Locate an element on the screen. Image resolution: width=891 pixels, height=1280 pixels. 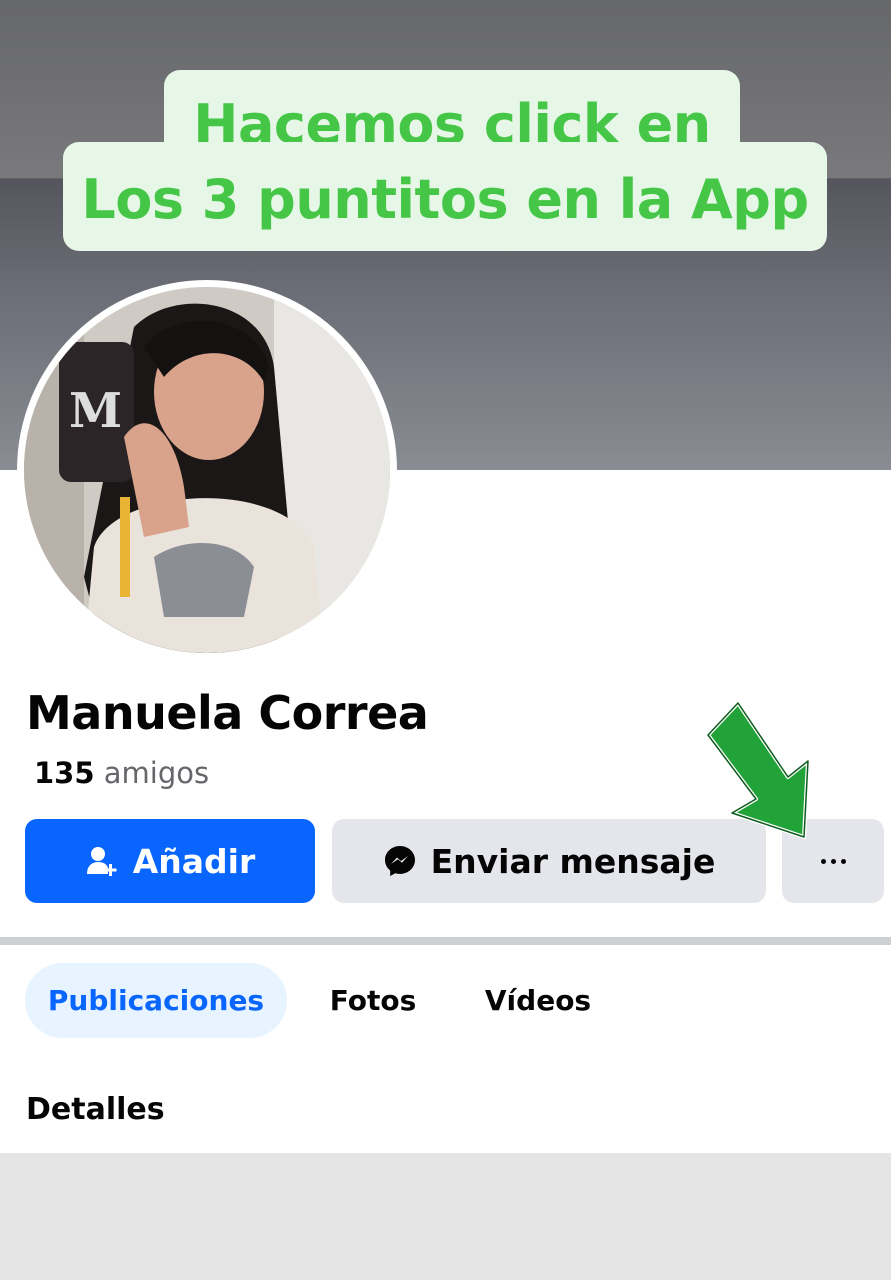
green-arrow-icon is located at coordinates (758, 770).